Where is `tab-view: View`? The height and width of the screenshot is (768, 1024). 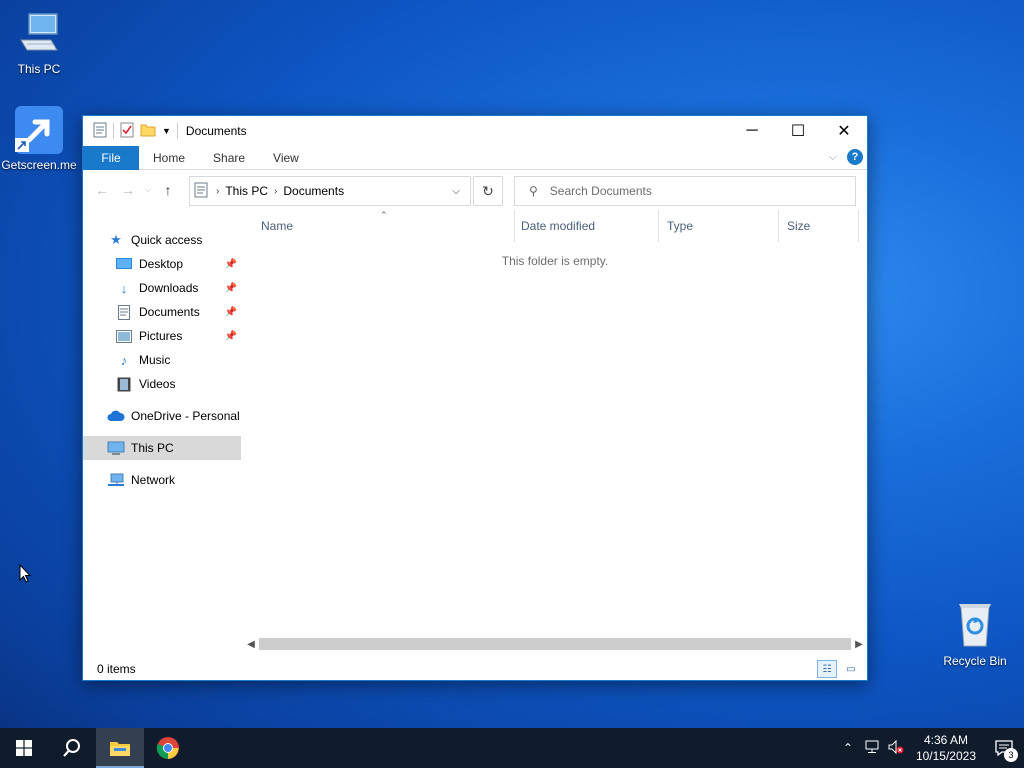
tab-view: View is located at coordinates (286, 158).